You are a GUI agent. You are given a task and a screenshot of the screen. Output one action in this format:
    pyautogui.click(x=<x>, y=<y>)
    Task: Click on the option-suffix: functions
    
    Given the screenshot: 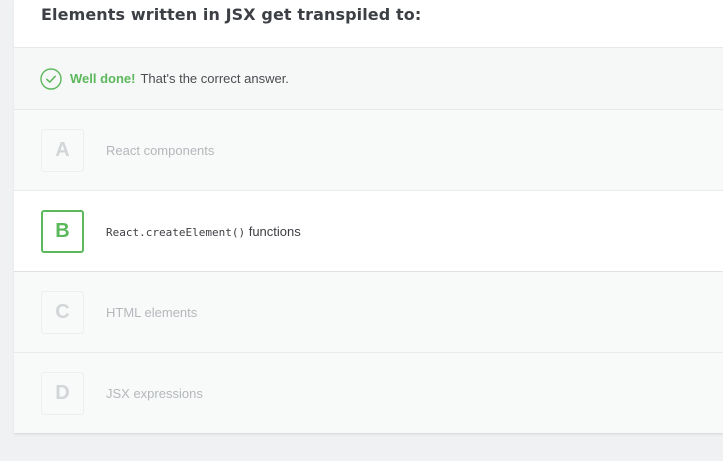 What is the action you would take?
    pyautogui.click(x=274, y=231)
    